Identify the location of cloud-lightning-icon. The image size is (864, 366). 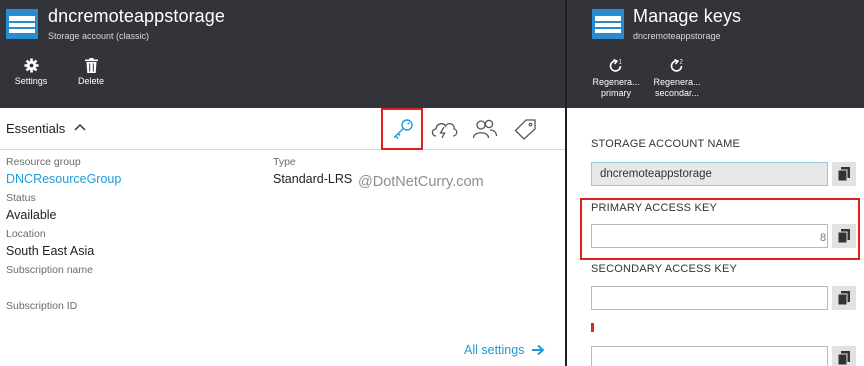
(444, 130).